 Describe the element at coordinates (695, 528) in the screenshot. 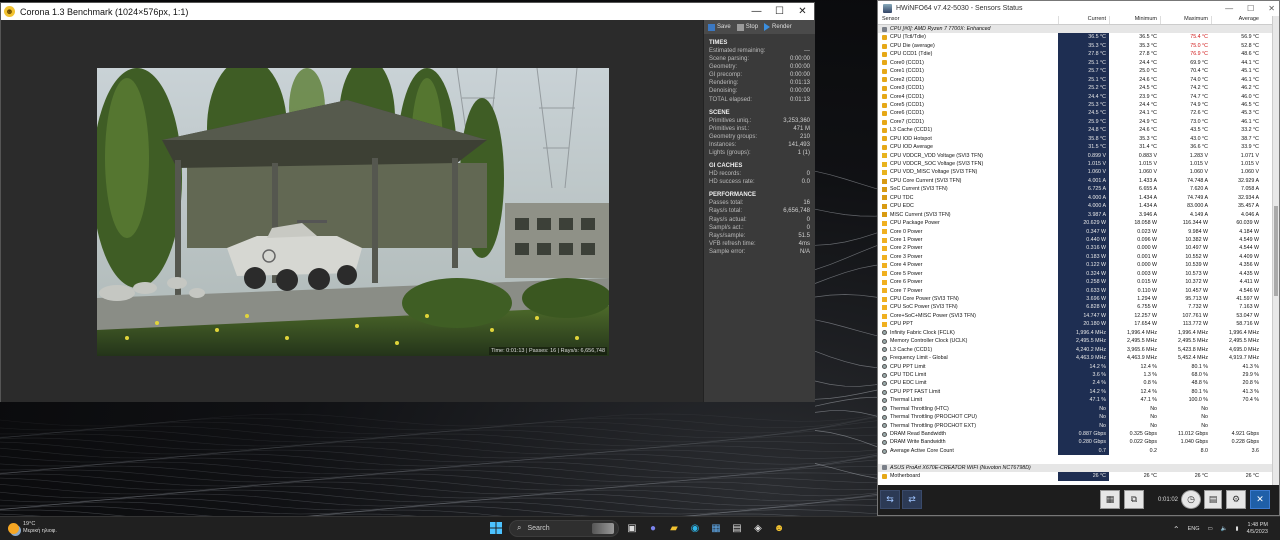

I see `edge-browser-icon: ◉` at that location.